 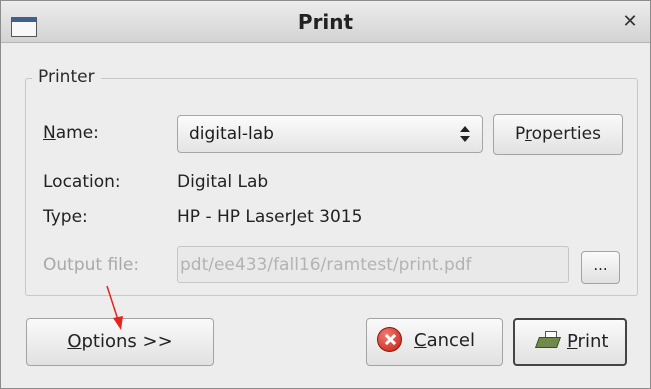 I want to click on options-button: Options >>, so click(x=120, y=342).